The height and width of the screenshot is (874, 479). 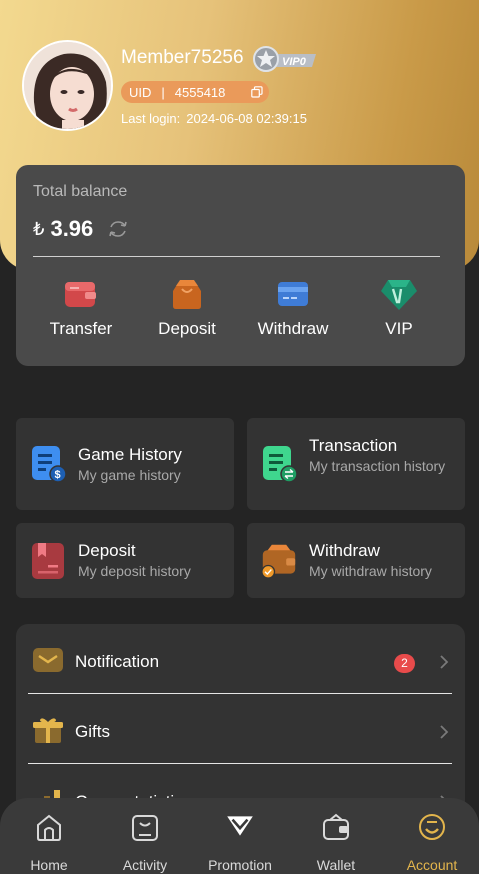 What do you see at coordinates (240, 728) in the screenshot?
I see `menu-item-gifts: Gifts` at bounding box center [240, 728].